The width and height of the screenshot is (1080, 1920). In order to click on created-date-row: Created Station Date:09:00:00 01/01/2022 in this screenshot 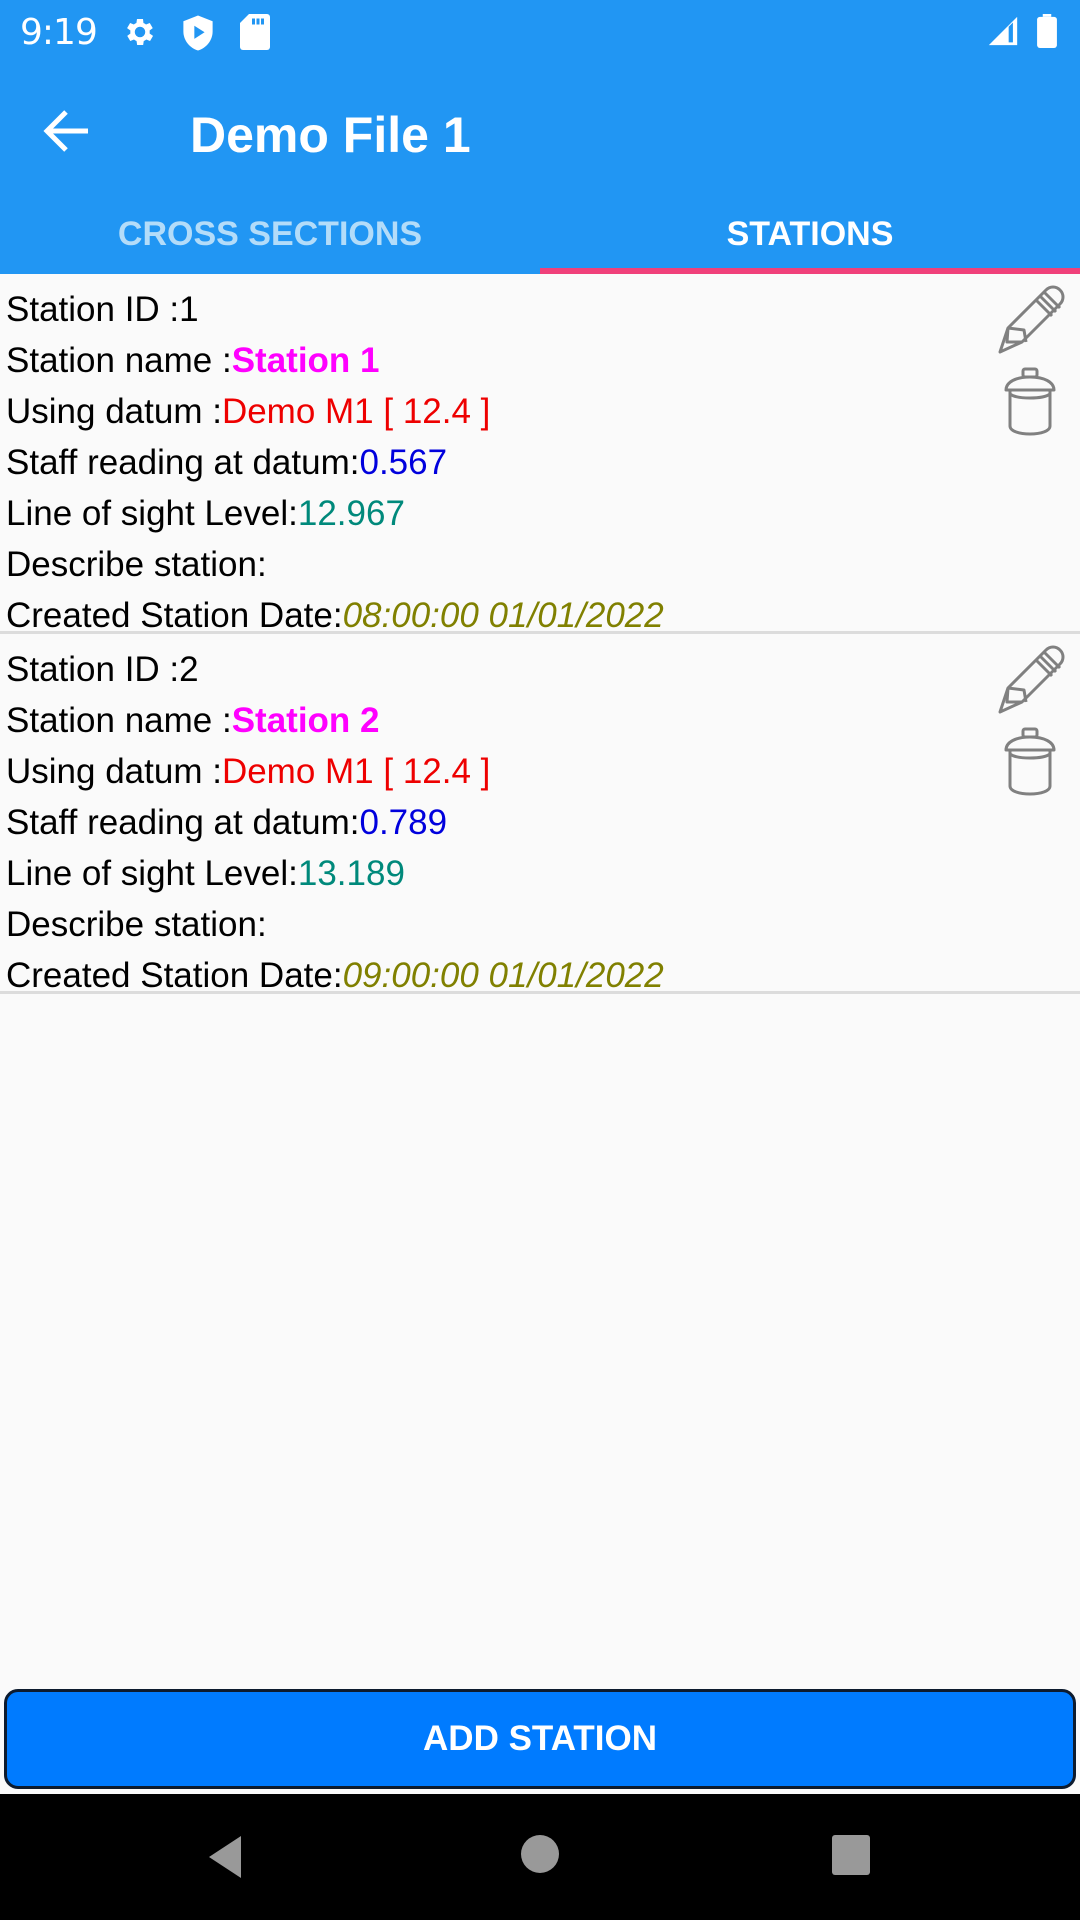, I will do `click(540, 975)`.